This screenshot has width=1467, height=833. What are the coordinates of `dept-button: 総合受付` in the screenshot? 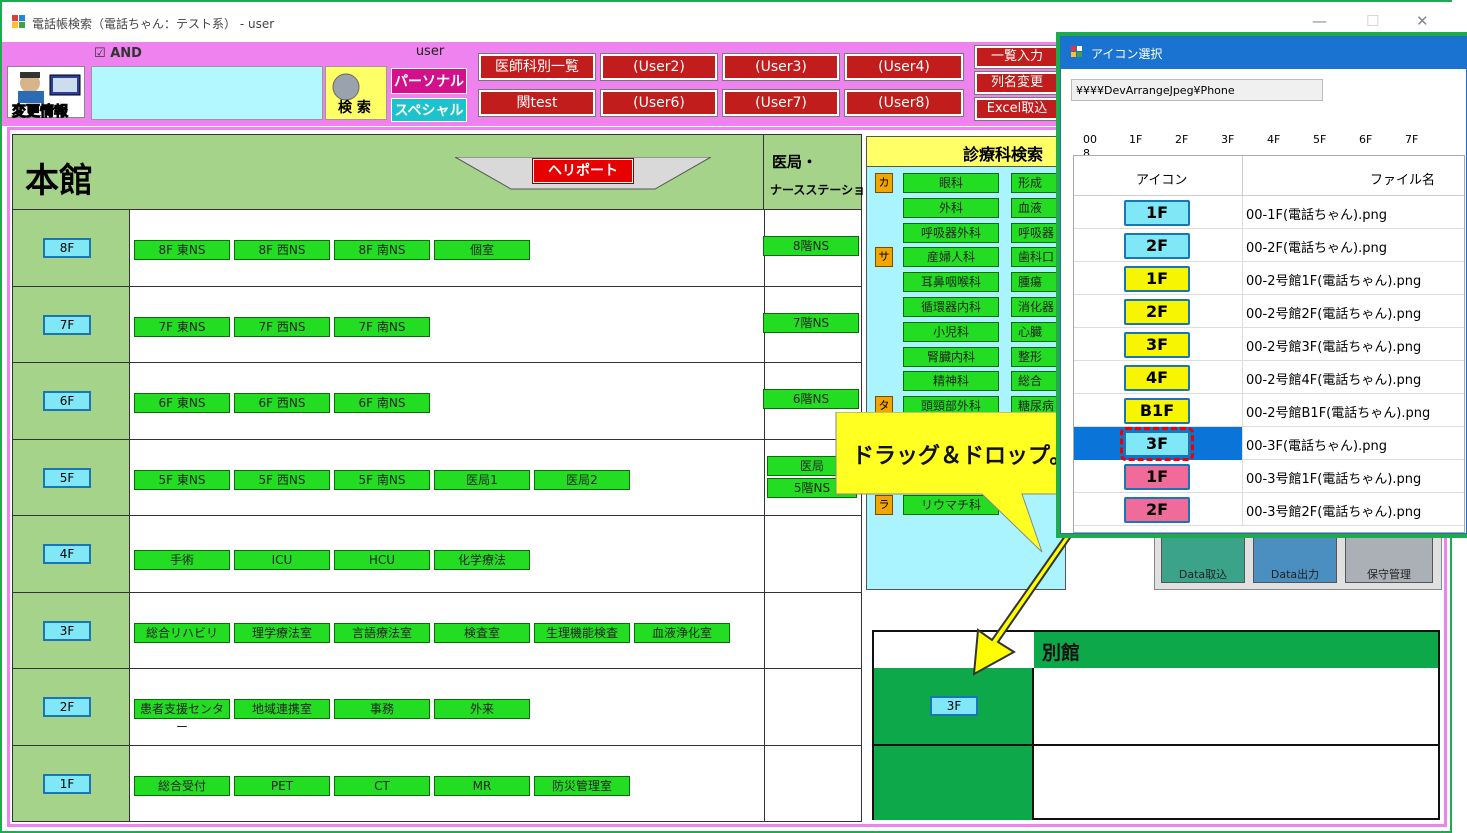 It's located at (182, 785).